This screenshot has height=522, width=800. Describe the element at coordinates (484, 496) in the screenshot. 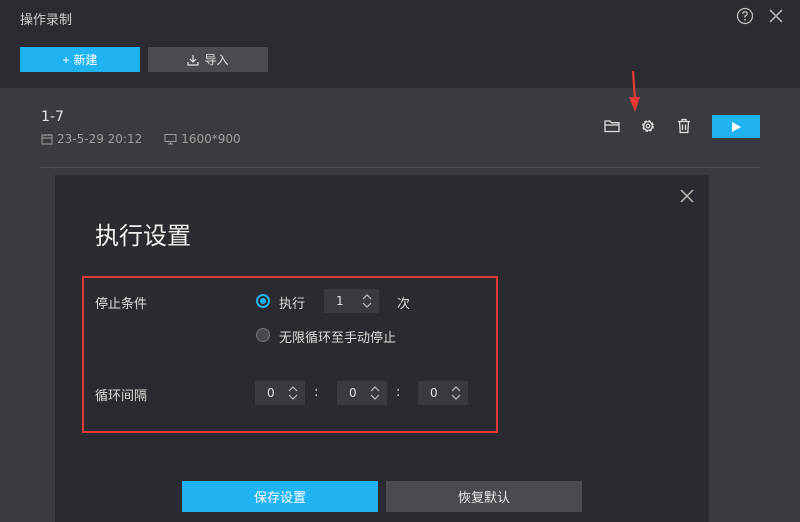

I see `restore-default-button: 恢复默认` at that location.